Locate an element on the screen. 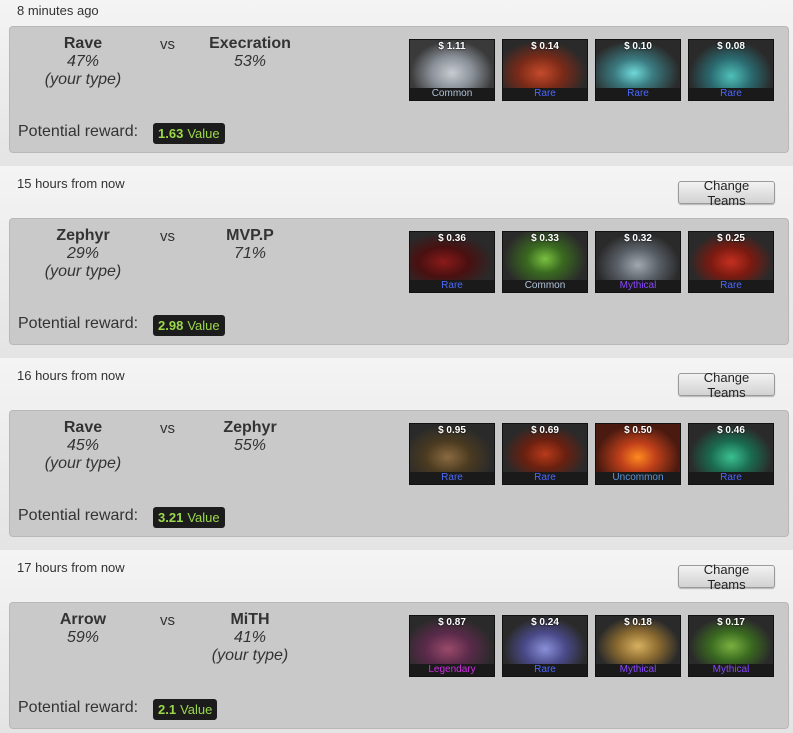  reward-badge: 3.21 Value is located at coordinates (189, 517).